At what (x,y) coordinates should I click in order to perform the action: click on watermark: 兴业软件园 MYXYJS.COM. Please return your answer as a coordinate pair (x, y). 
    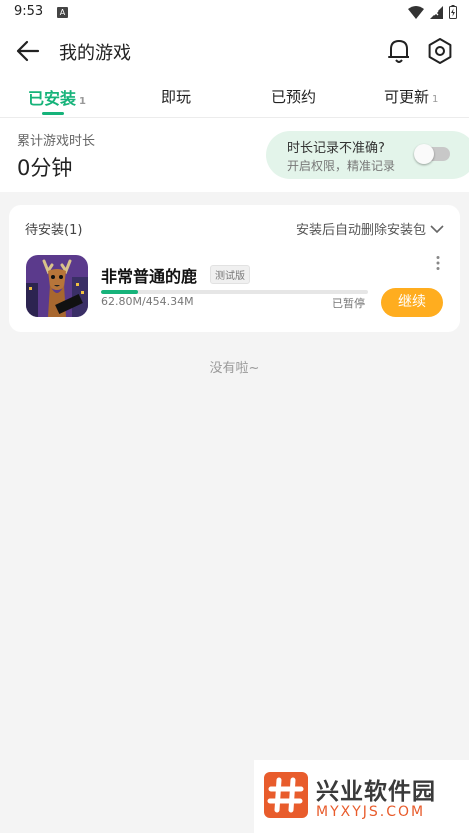
    Looking at the image, I should click on (361, 796).